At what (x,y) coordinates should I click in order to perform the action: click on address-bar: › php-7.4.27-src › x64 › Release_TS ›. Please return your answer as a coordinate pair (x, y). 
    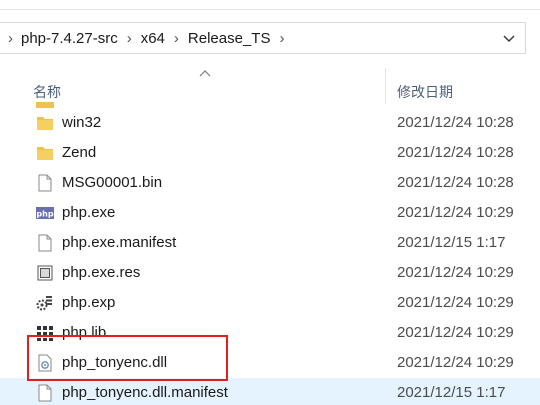
    Looking at the image, I should click on (270, 37).